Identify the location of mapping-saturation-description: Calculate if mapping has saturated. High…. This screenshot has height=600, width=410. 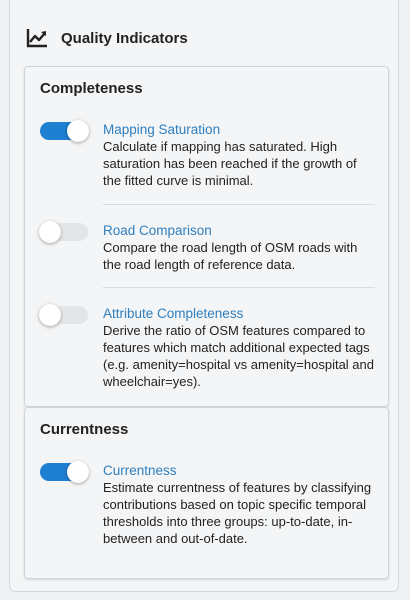
(230, 163).